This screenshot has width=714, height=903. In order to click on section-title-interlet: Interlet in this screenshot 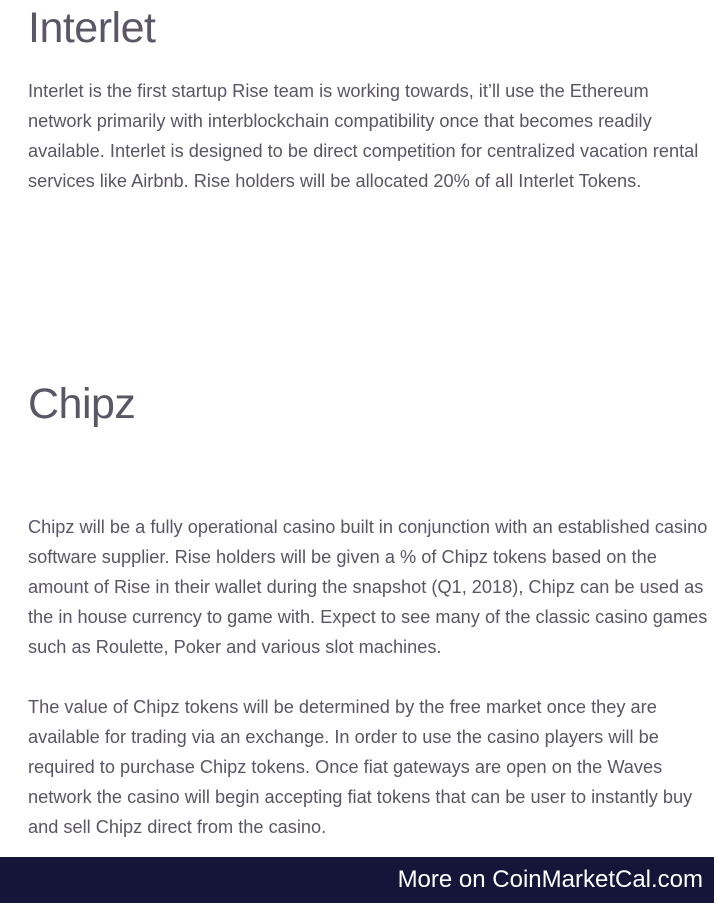, I will do `click(92, 28)`.